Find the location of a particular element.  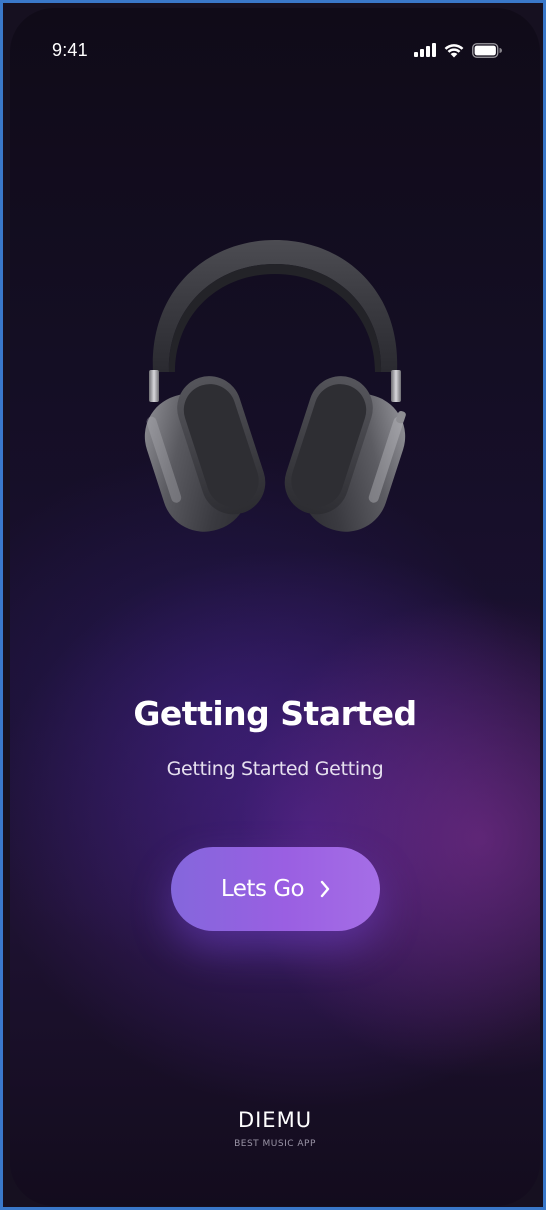

lets-go-label: Lets Go is located at coordinates (262, 889).